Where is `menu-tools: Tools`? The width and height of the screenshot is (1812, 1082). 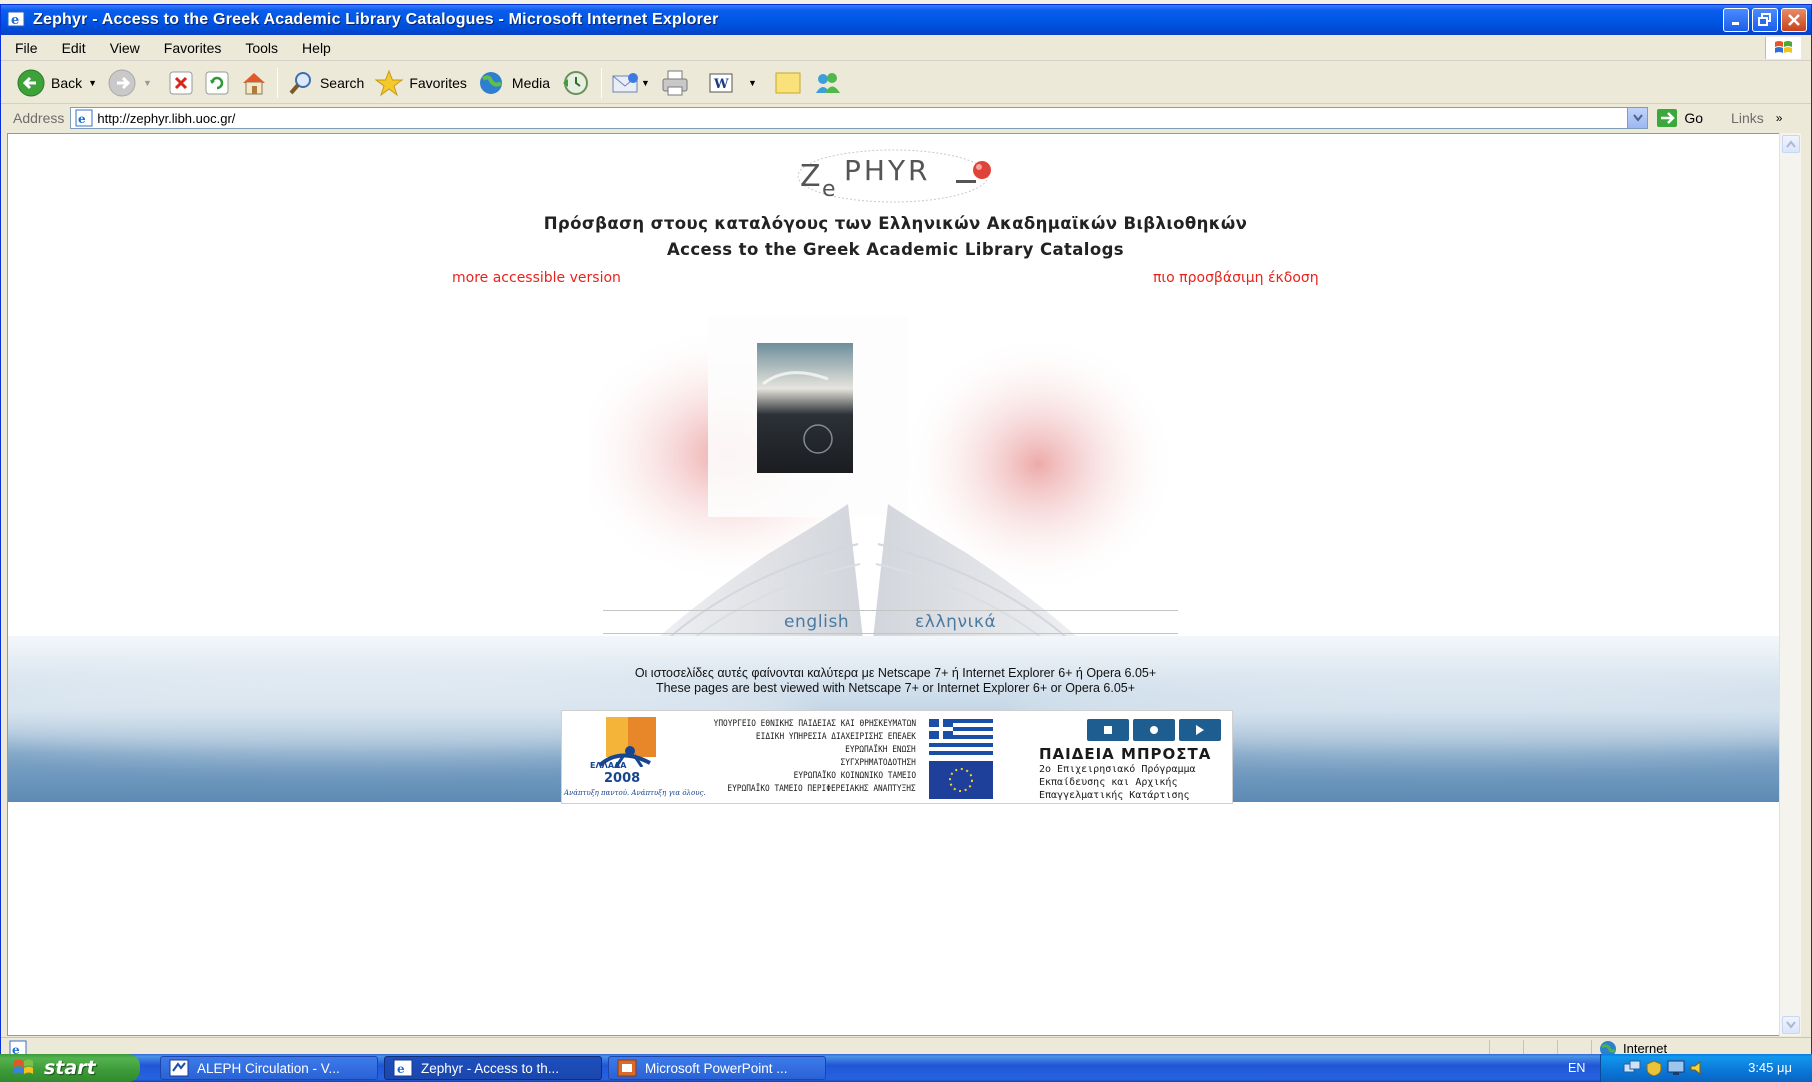 menu-tools: Tools is located at coordinates (259, 48).